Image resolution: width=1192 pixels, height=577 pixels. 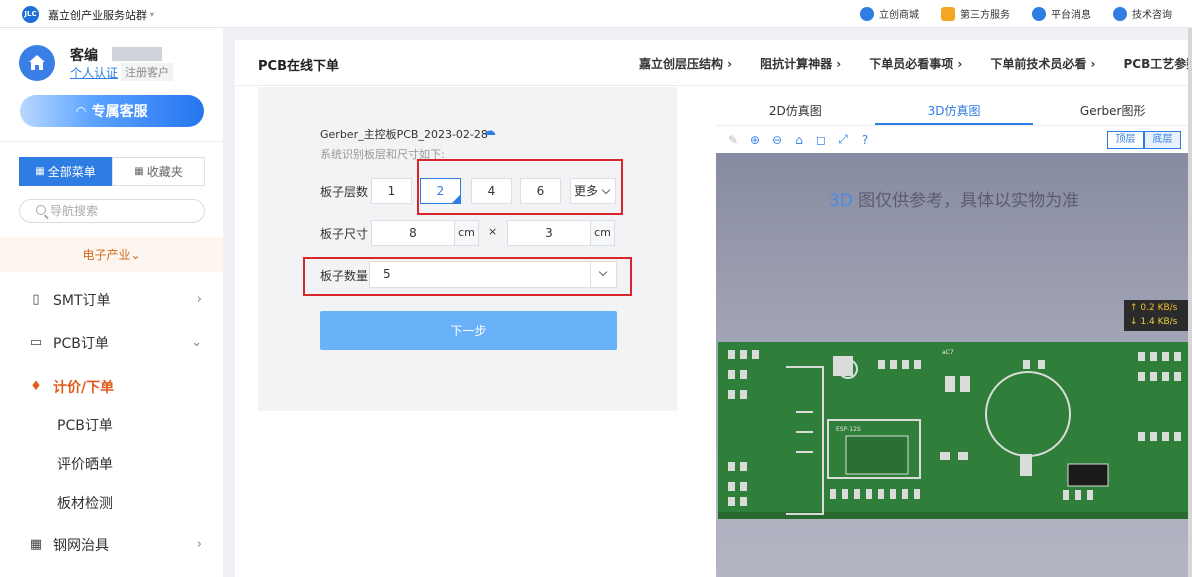 What do you see at coordinates (36, 342) in the screenshot?
I see `document-icon: ▭` at bounding box center [36, 342].